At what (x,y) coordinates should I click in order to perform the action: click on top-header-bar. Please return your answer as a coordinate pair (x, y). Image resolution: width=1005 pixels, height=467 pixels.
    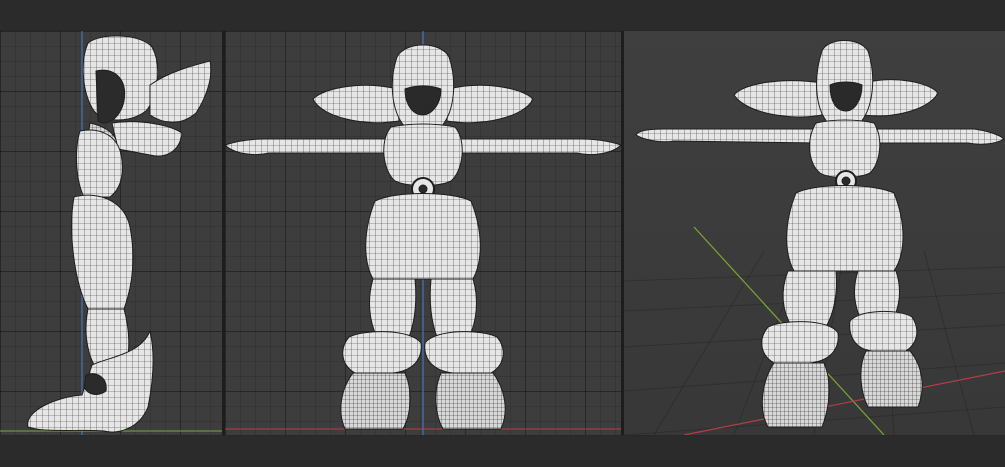
    Looking at the image, I should click on (502, 15).